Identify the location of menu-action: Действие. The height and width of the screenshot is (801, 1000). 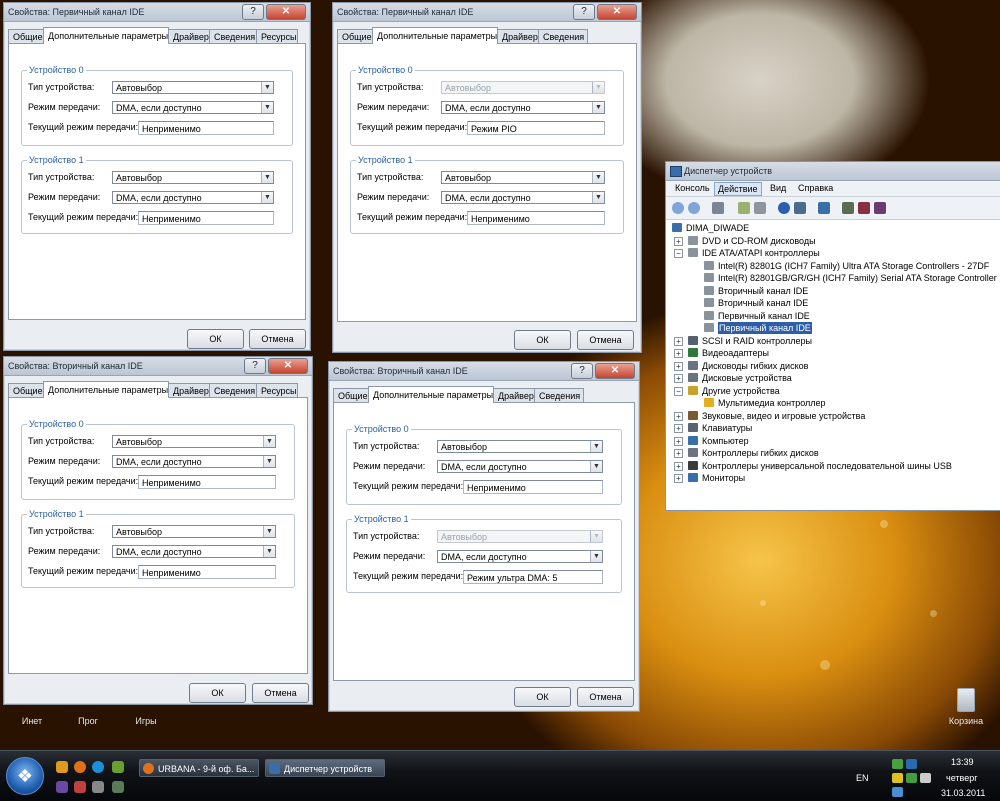
(738, 189).